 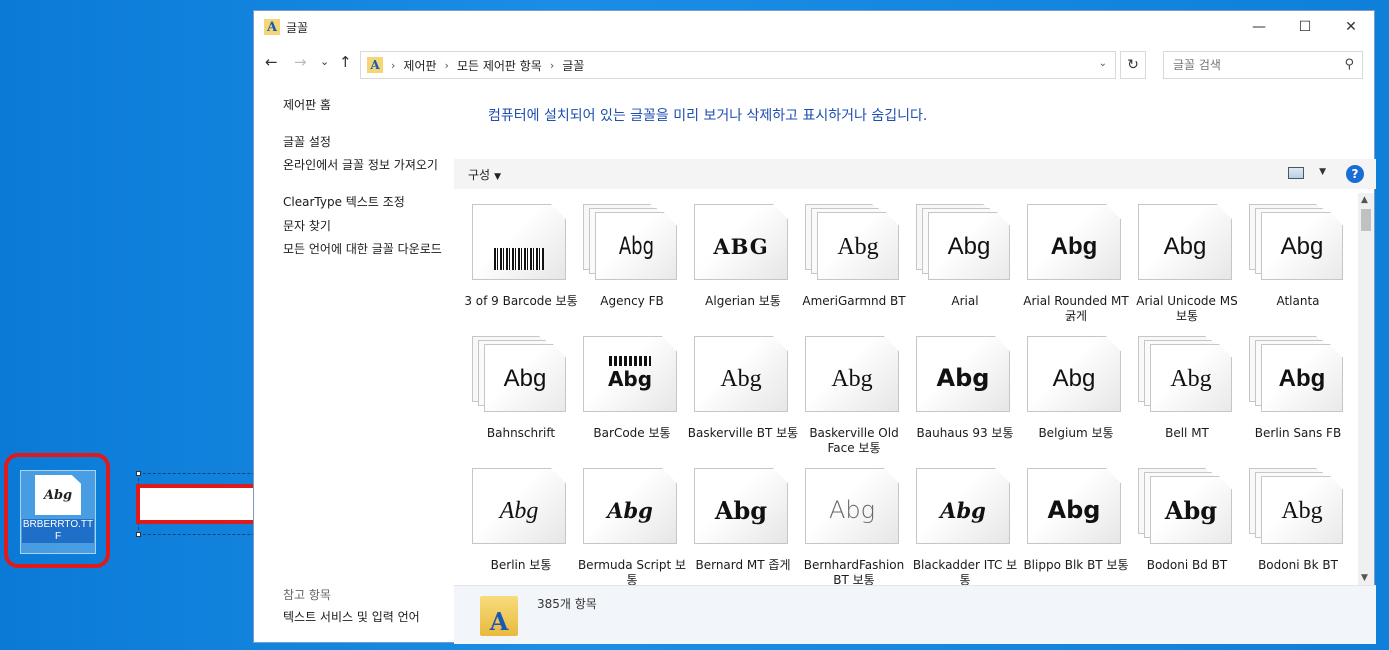 What do you see at coordinates (1076, 308) in the screenshot?
I see `font-name-label: Arial Rounded MT 굵게` at bounding box center [1076, 308].